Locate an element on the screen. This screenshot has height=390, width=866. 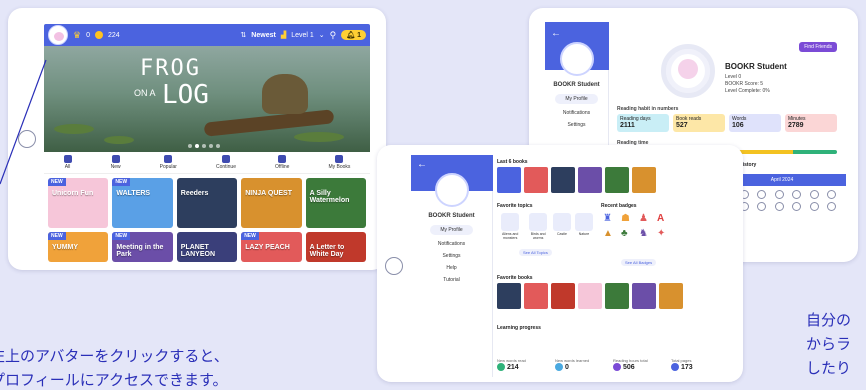
tab-popular: Popular is located at coordinates (168, 162).